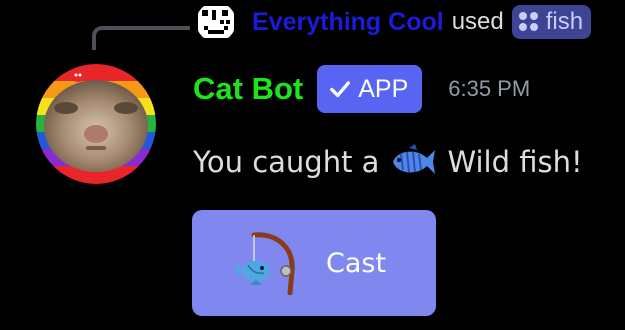 The width and height of the screenshot is (625, 330). I want to click on reply-header: Everything Cool used fish, so click(394, 22).